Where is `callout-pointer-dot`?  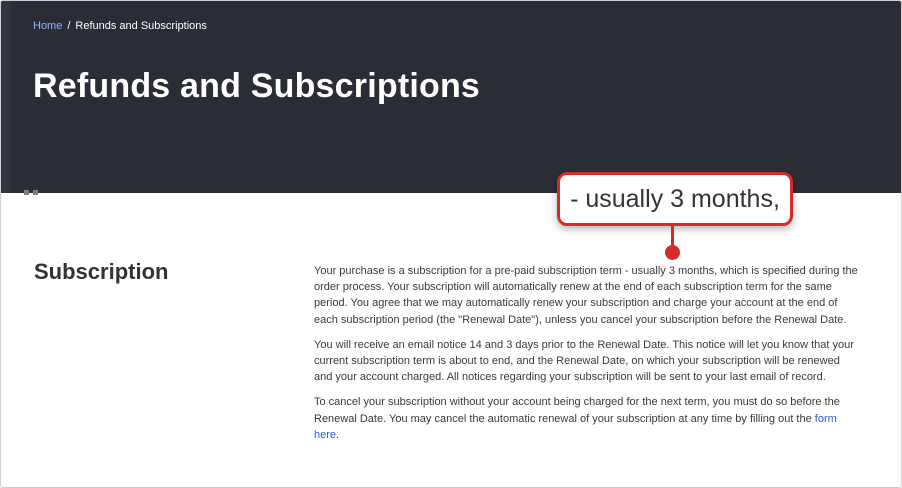
callout-pointer-dot is located at coordinates (672, 252).